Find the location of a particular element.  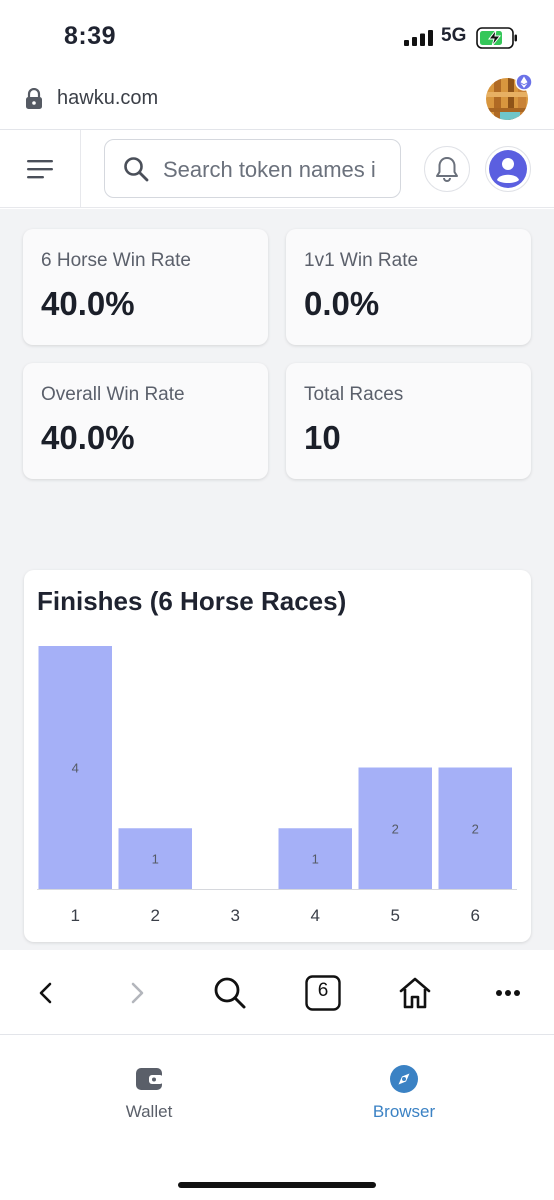

compass-icon is located at coordinates (404, 1079).